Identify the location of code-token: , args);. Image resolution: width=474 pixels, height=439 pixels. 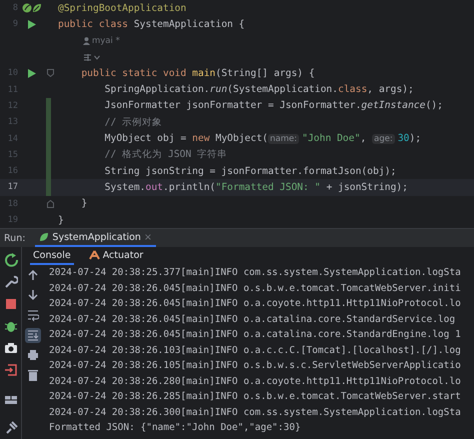
(390, 90).